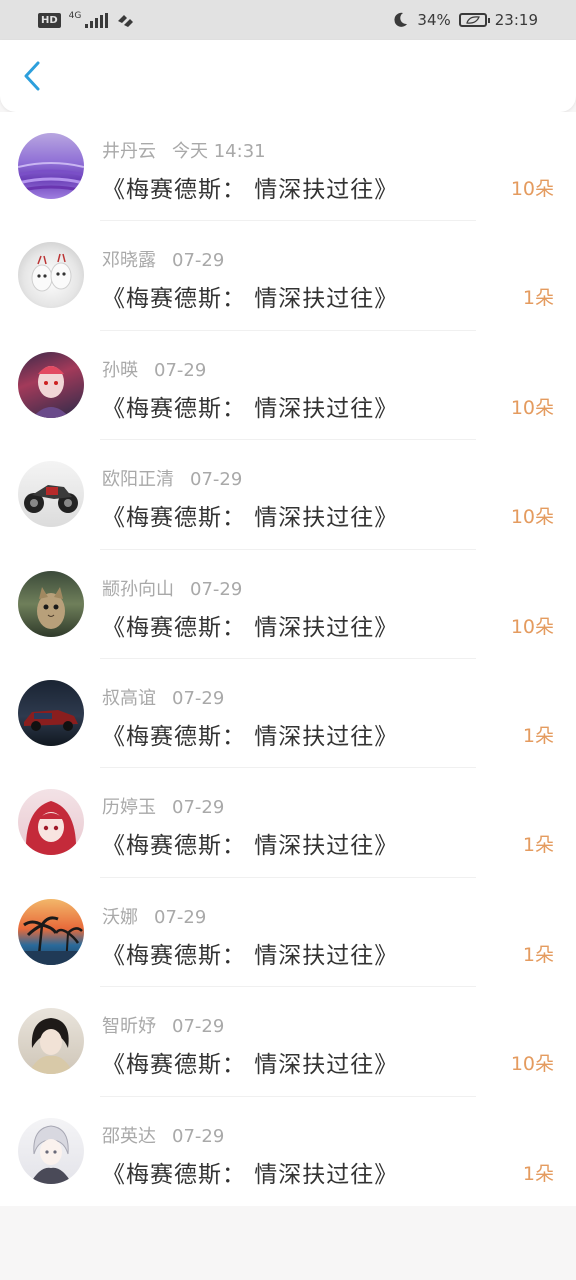  I want to click on sent-time: 今天 14:31, so click(219, 151).